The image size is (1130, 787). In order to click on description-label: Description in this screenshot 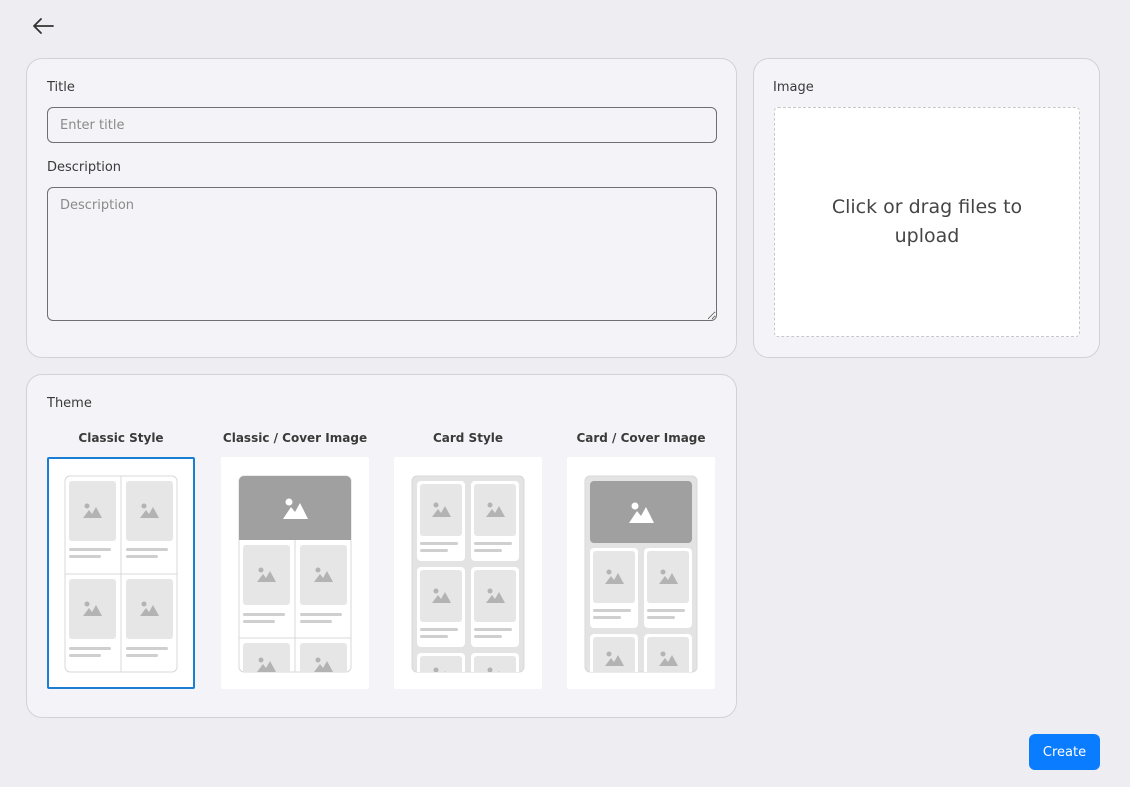, I will do `click(84, 167)`.